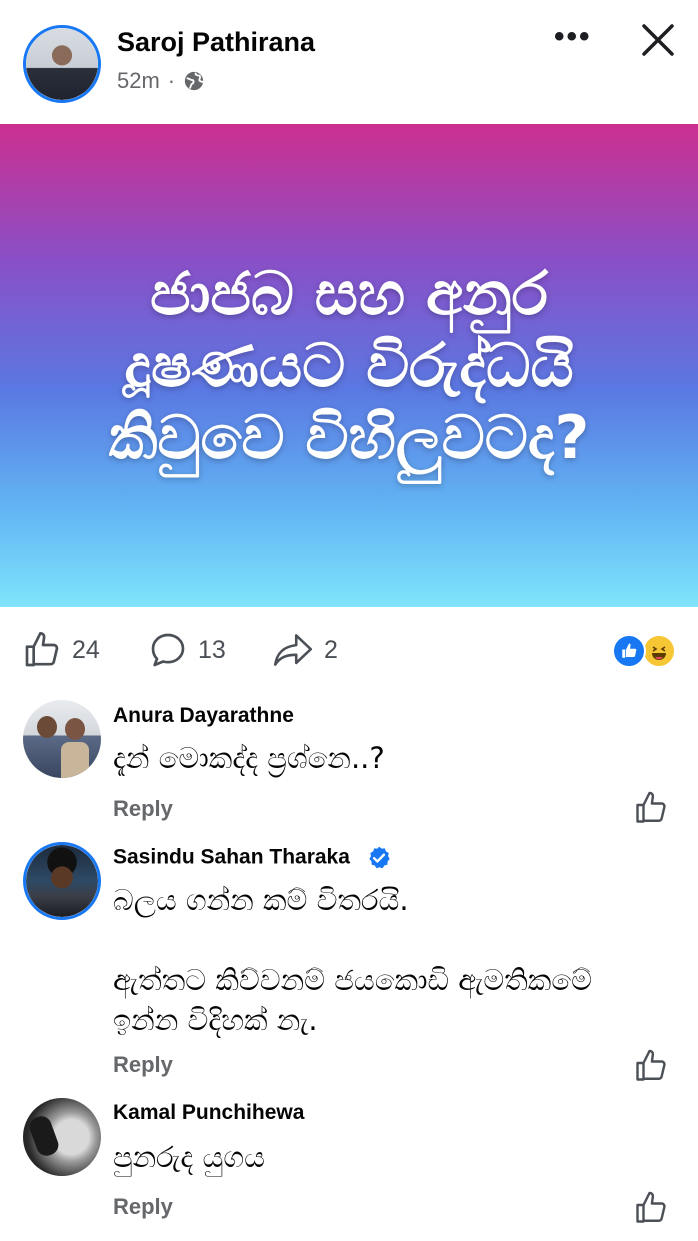  I want to click on comments-count: 13, so click(212, 649).